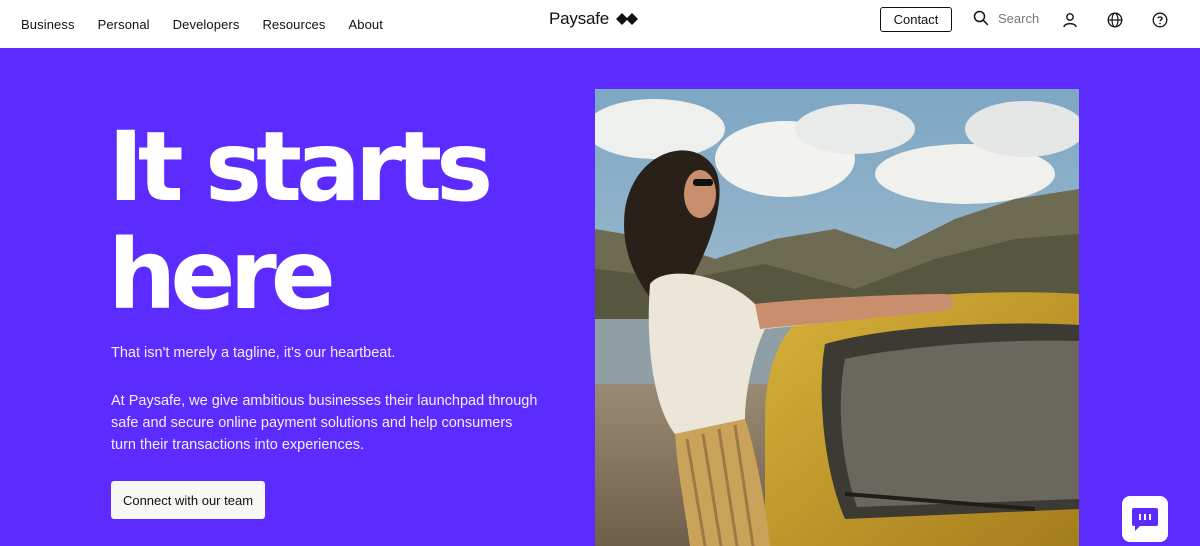 The width and height of the screenshot is (1200, 546). I want to click on help-icon, so click(1160, 20).